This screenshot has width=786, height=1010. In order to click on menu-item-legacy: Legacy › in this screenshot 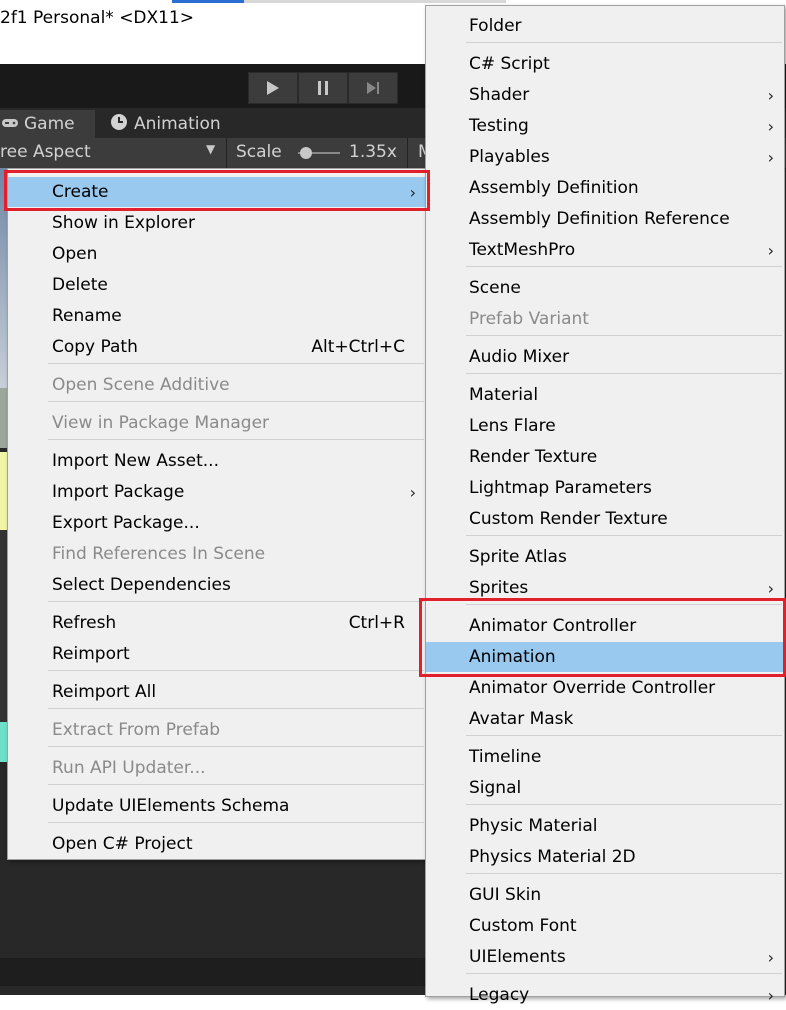, I will do `click(605, 995)`.